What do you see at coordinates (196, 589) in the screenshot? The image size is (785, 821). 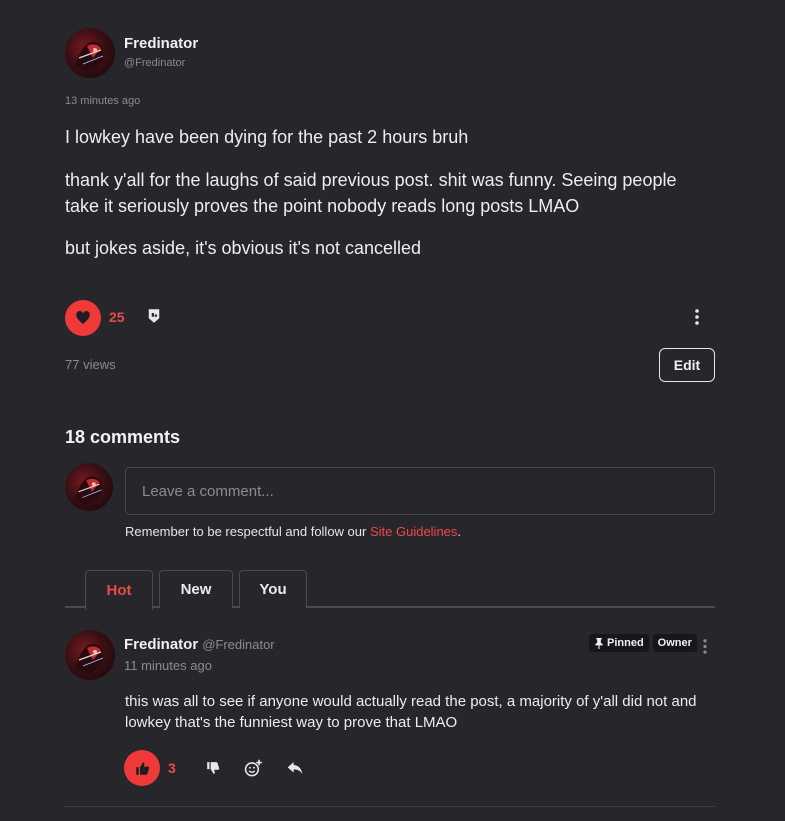 I see `tab-new: New` at bounding box center [196, 589].